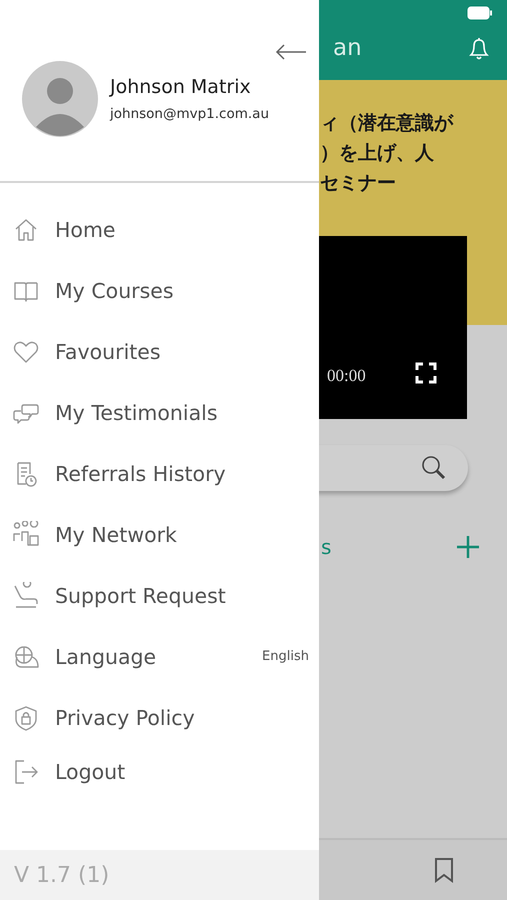 This screenshot has width=507, height=900. I want to click on people-icon, so click(26, 534).